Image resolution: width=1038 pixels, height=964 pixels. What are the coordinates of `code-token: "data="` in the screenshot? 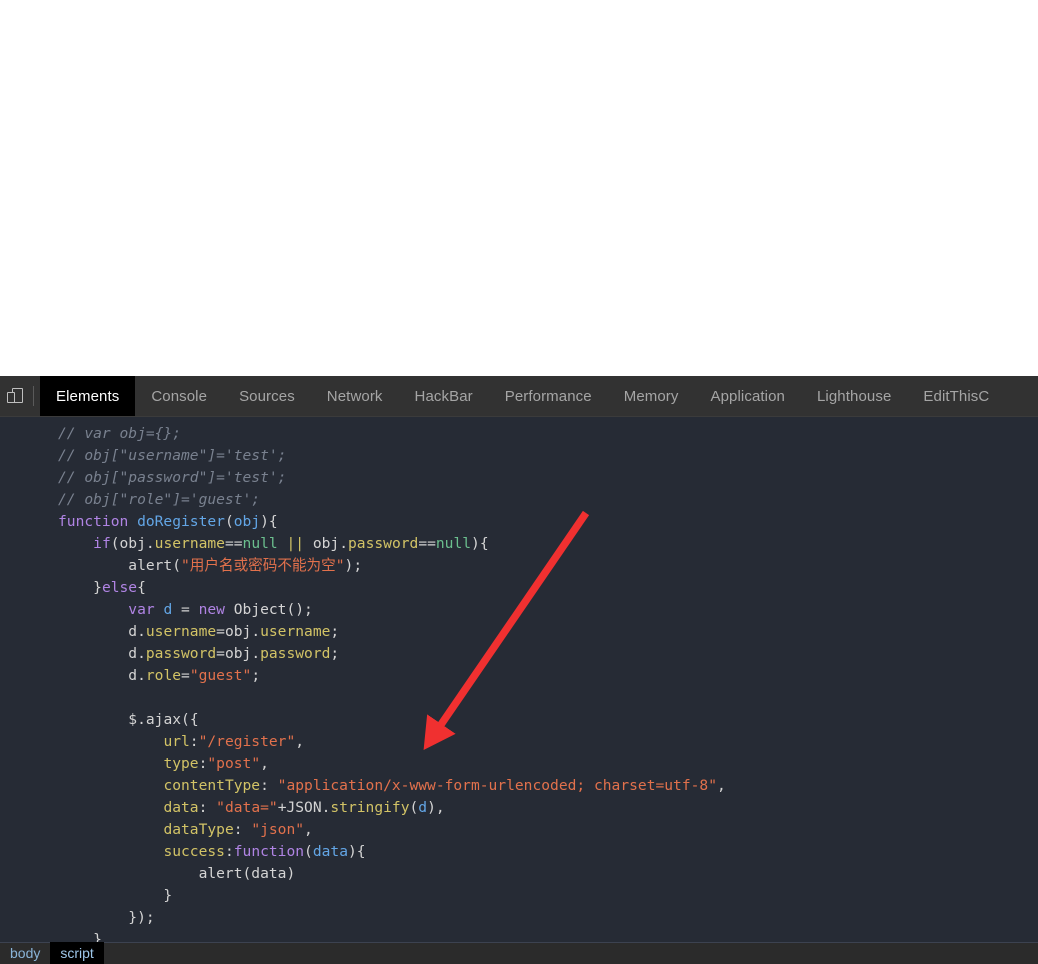 It's located at (247, 807).